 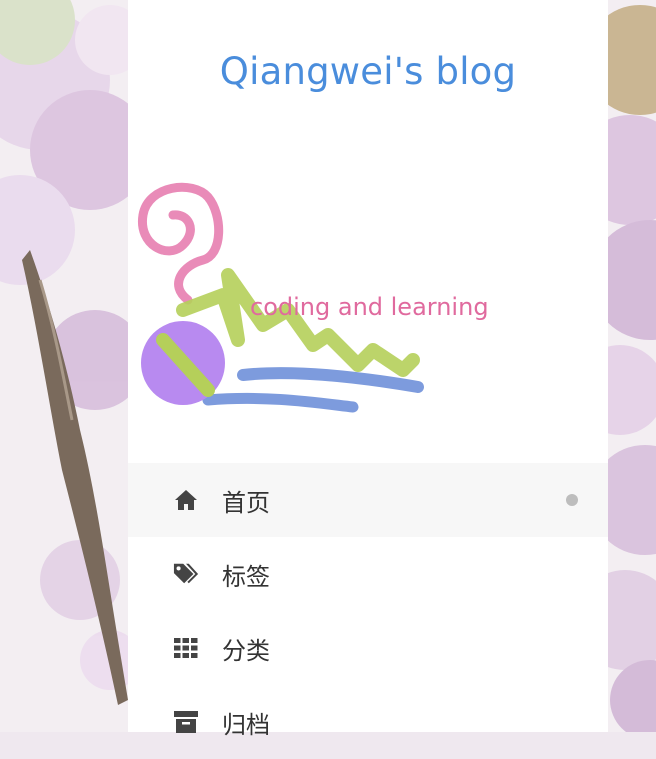 What do you see at coordinates (368, 574) in the screenshot?
I see `menu-item-tags: 标签` at bounding box center [368, 574].